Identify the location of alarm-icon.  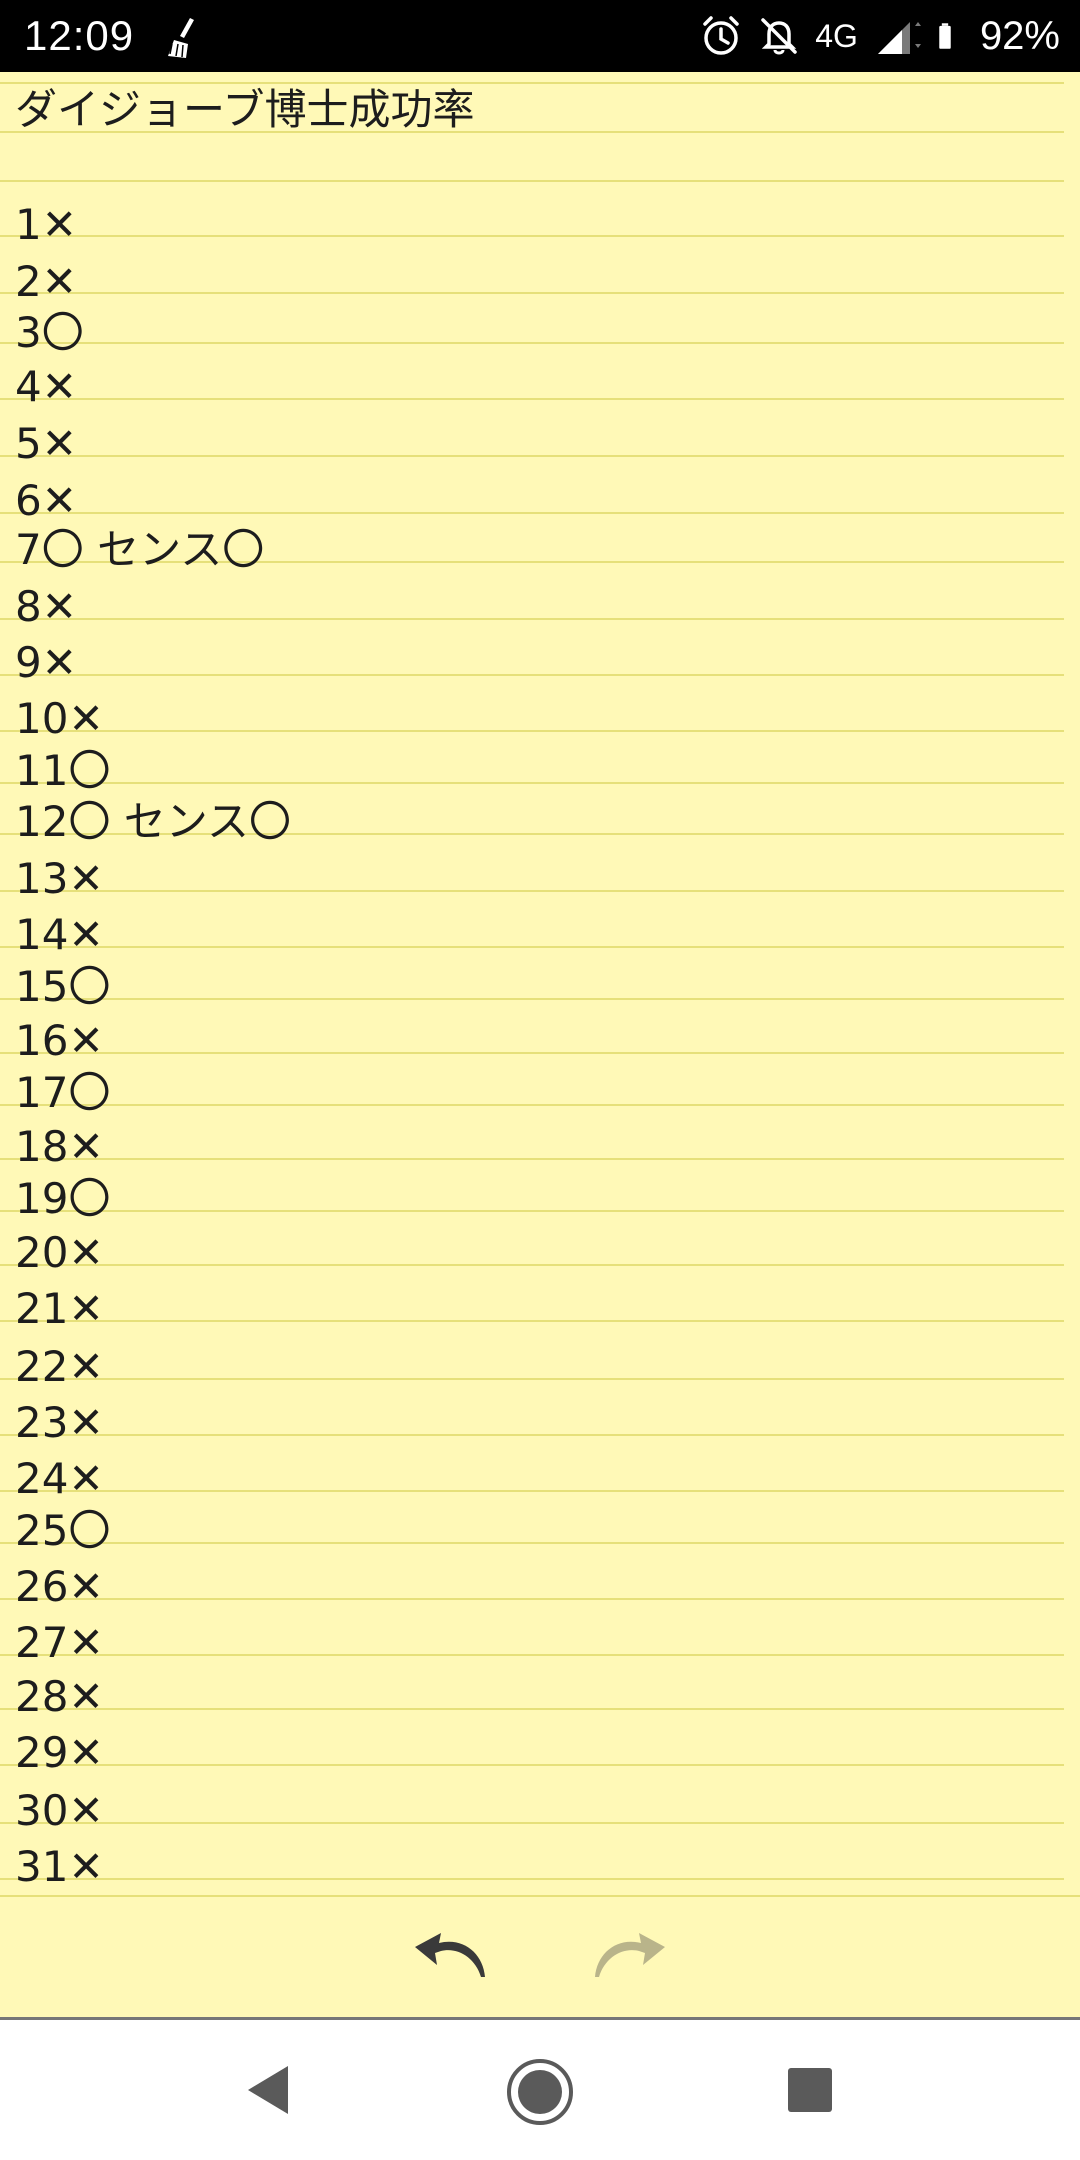
(721, 35).